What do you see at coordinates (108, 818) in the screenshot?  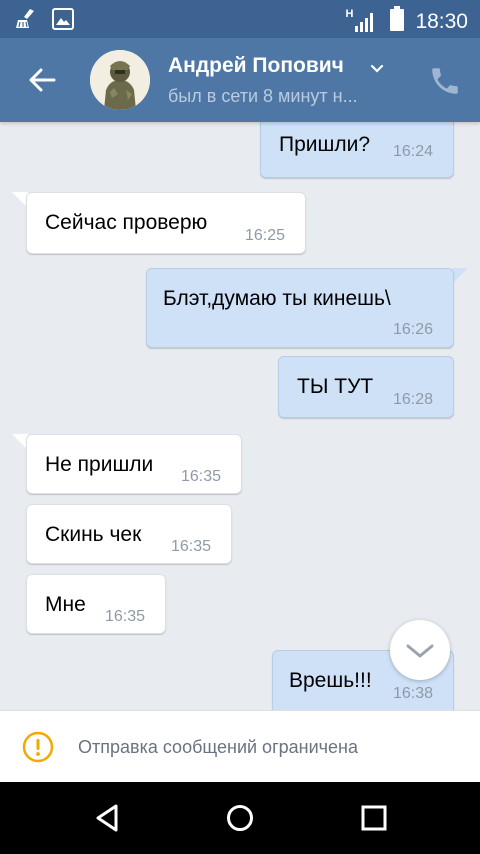 I see `nav-back-icon` at bounding box center [108, 818].